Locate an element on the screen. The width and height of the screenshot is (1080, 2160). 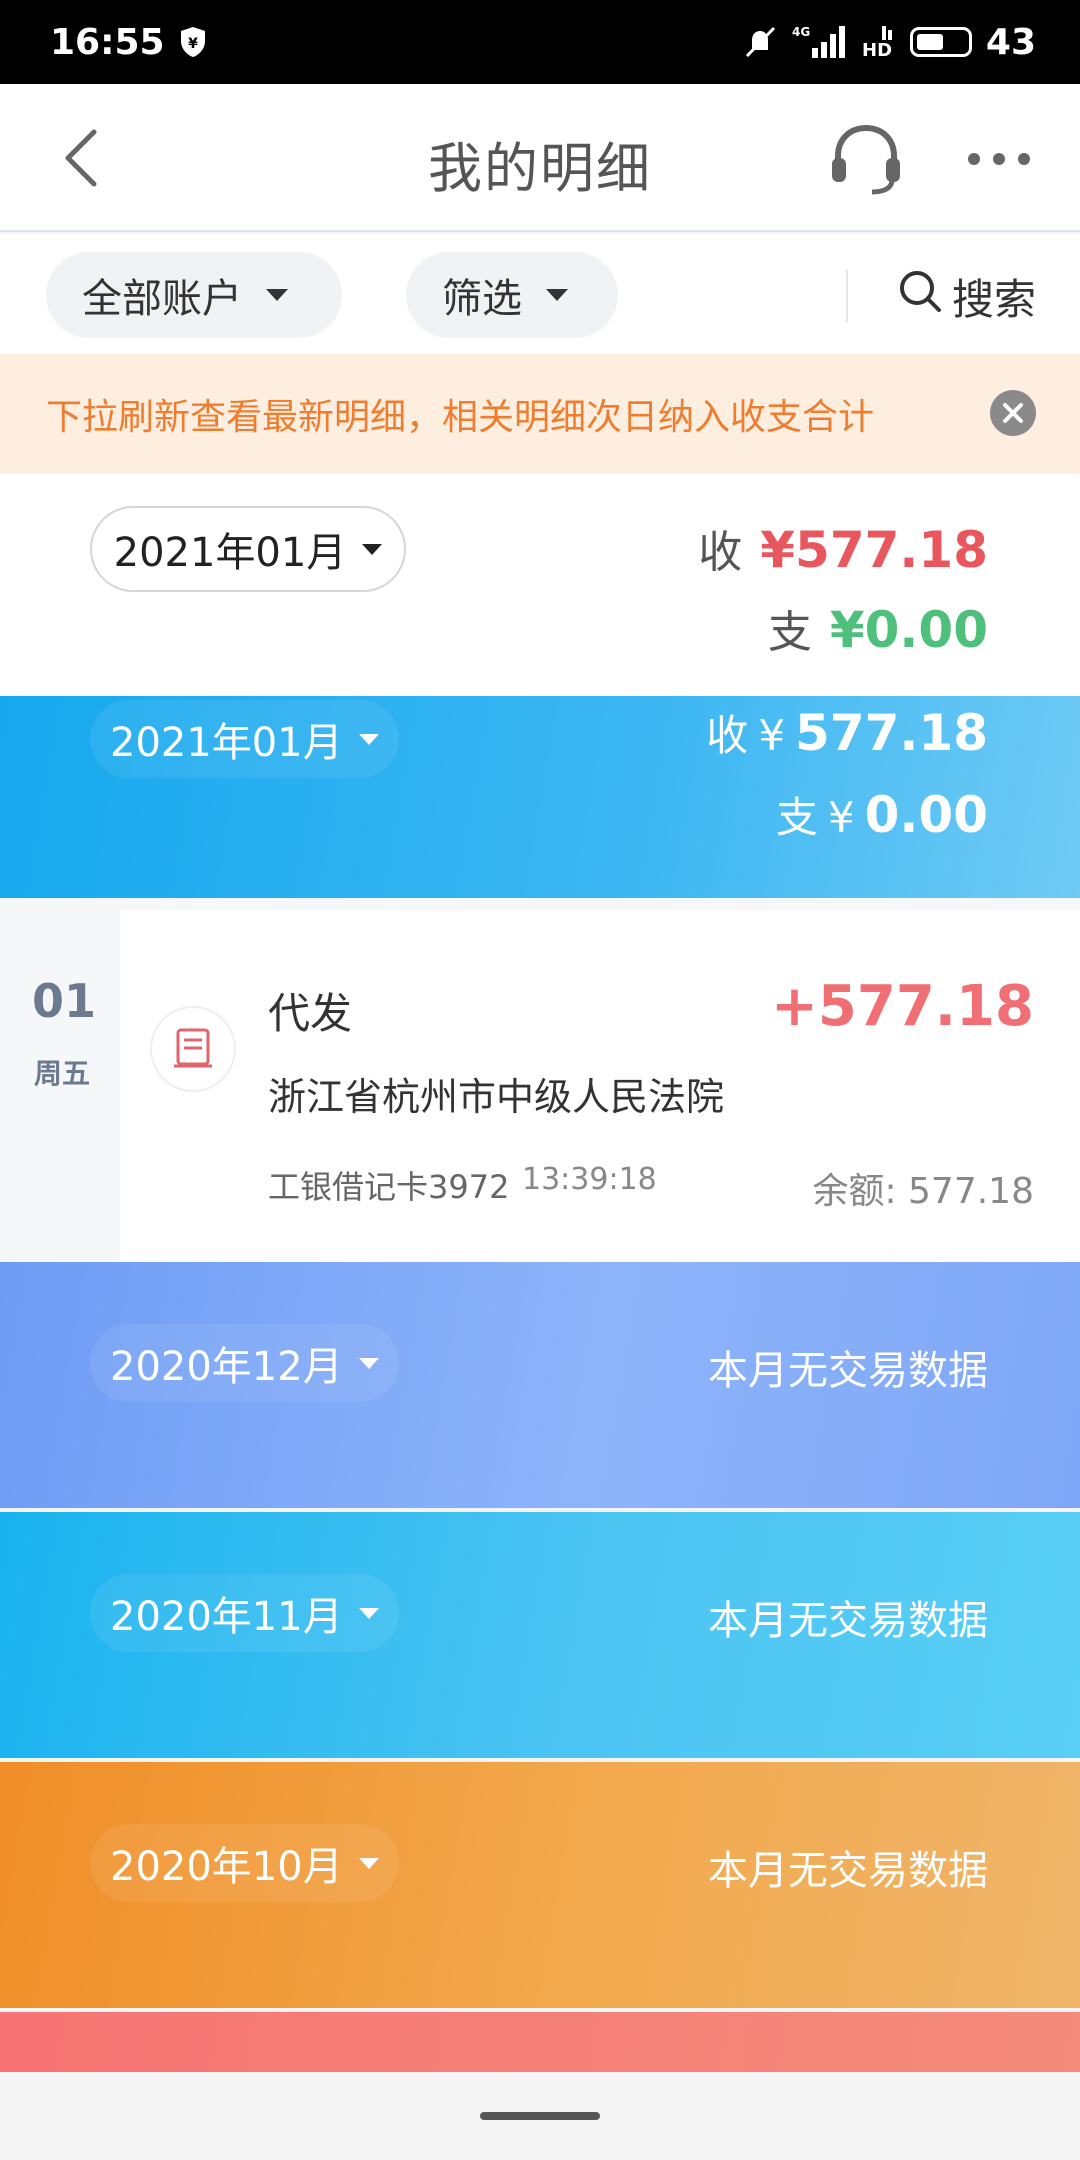
hd-icon: HD is located at coordinates (878, 42).